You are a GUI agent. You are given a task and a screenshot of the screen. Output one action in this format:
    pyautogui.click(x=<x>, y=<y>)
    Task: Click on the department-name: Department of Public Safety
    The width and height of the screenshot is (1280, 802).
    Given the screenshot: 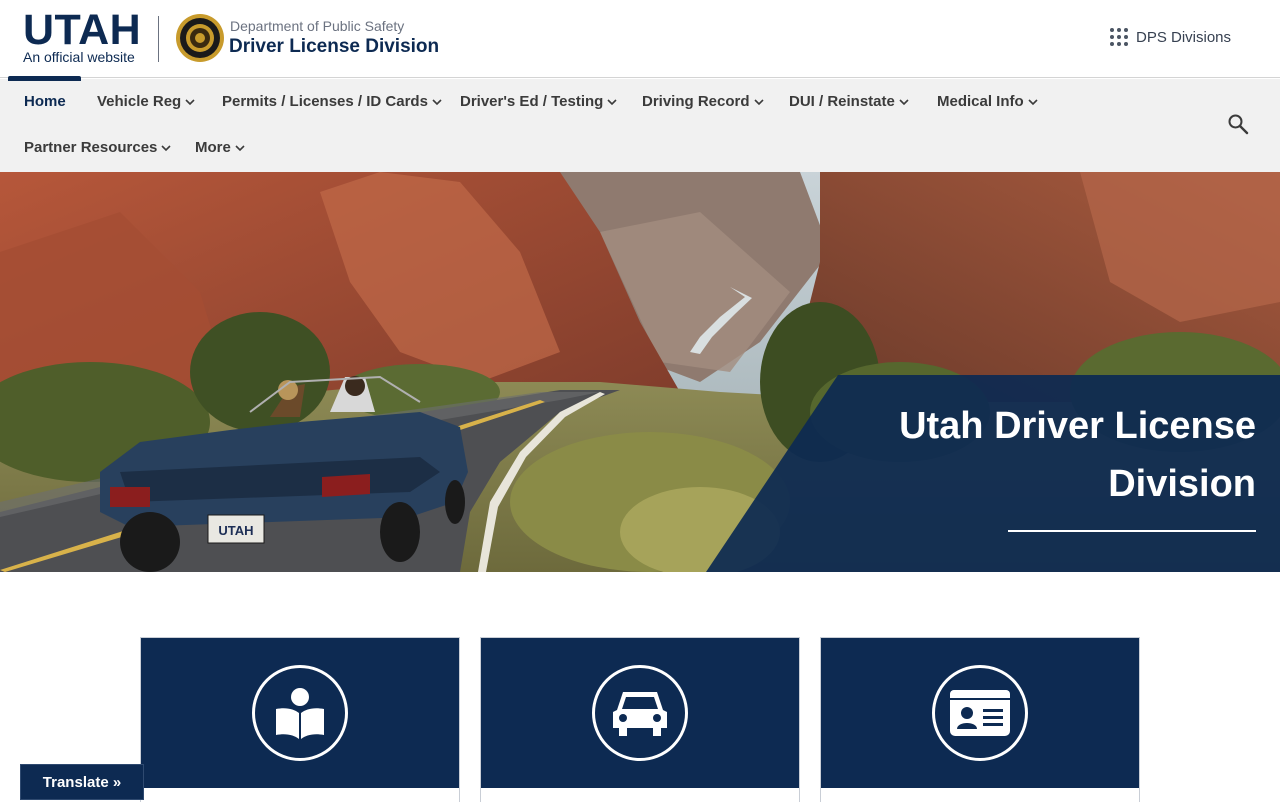 What is the action you would take?
    pyautogui.click(x=317, y=26)
    